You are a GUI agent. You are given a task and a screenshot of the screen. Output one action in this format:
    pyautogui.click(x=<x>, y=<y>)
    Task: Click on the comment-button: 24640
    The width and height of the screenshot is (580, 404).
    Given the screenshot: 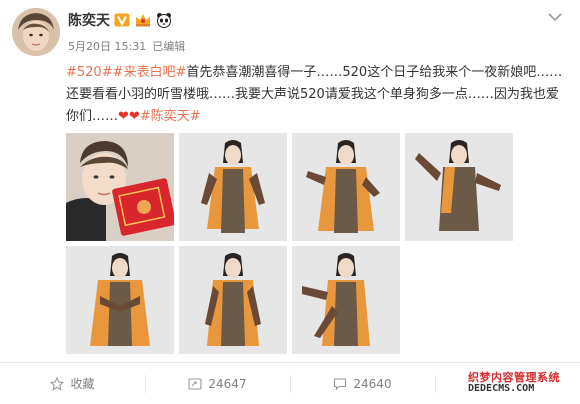 What is the action you would take?
    pyautogui.click(x=362, y=383)
    